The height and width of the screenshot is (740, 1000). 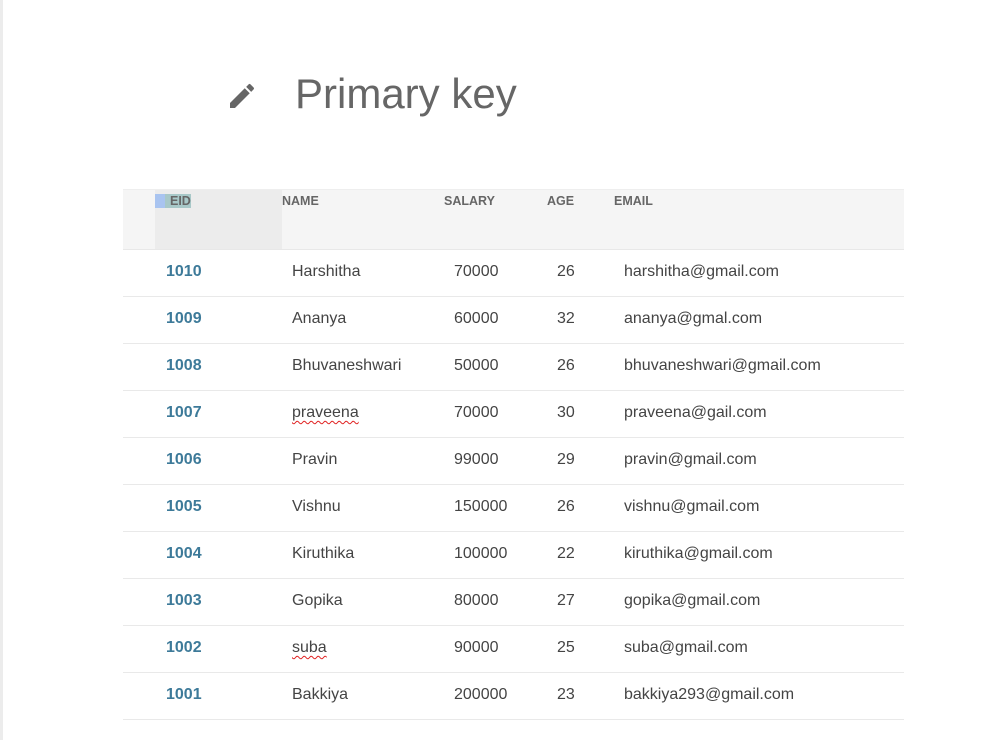 What do you see at coordinates (476, 459) in the screenshot?
I see `cell-salary: 99000` at bounding box center [476, 459].